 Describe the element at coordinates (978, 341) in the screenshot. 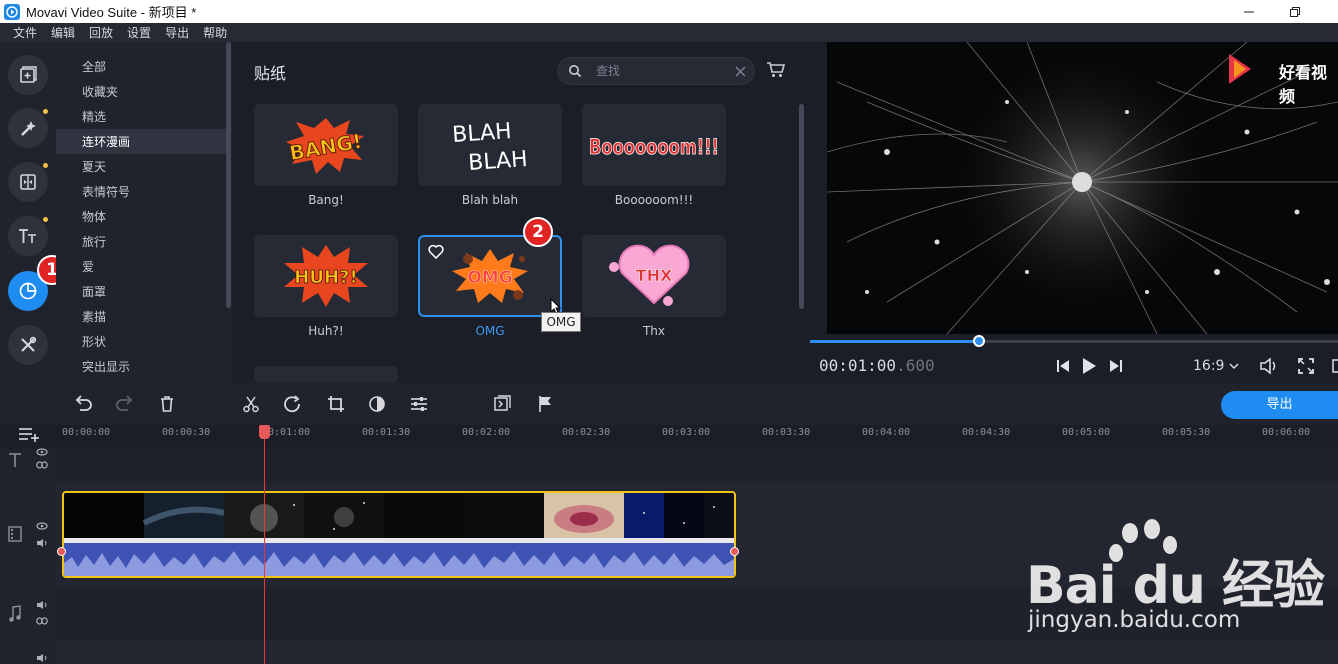

I see `progress-knob` at that location.